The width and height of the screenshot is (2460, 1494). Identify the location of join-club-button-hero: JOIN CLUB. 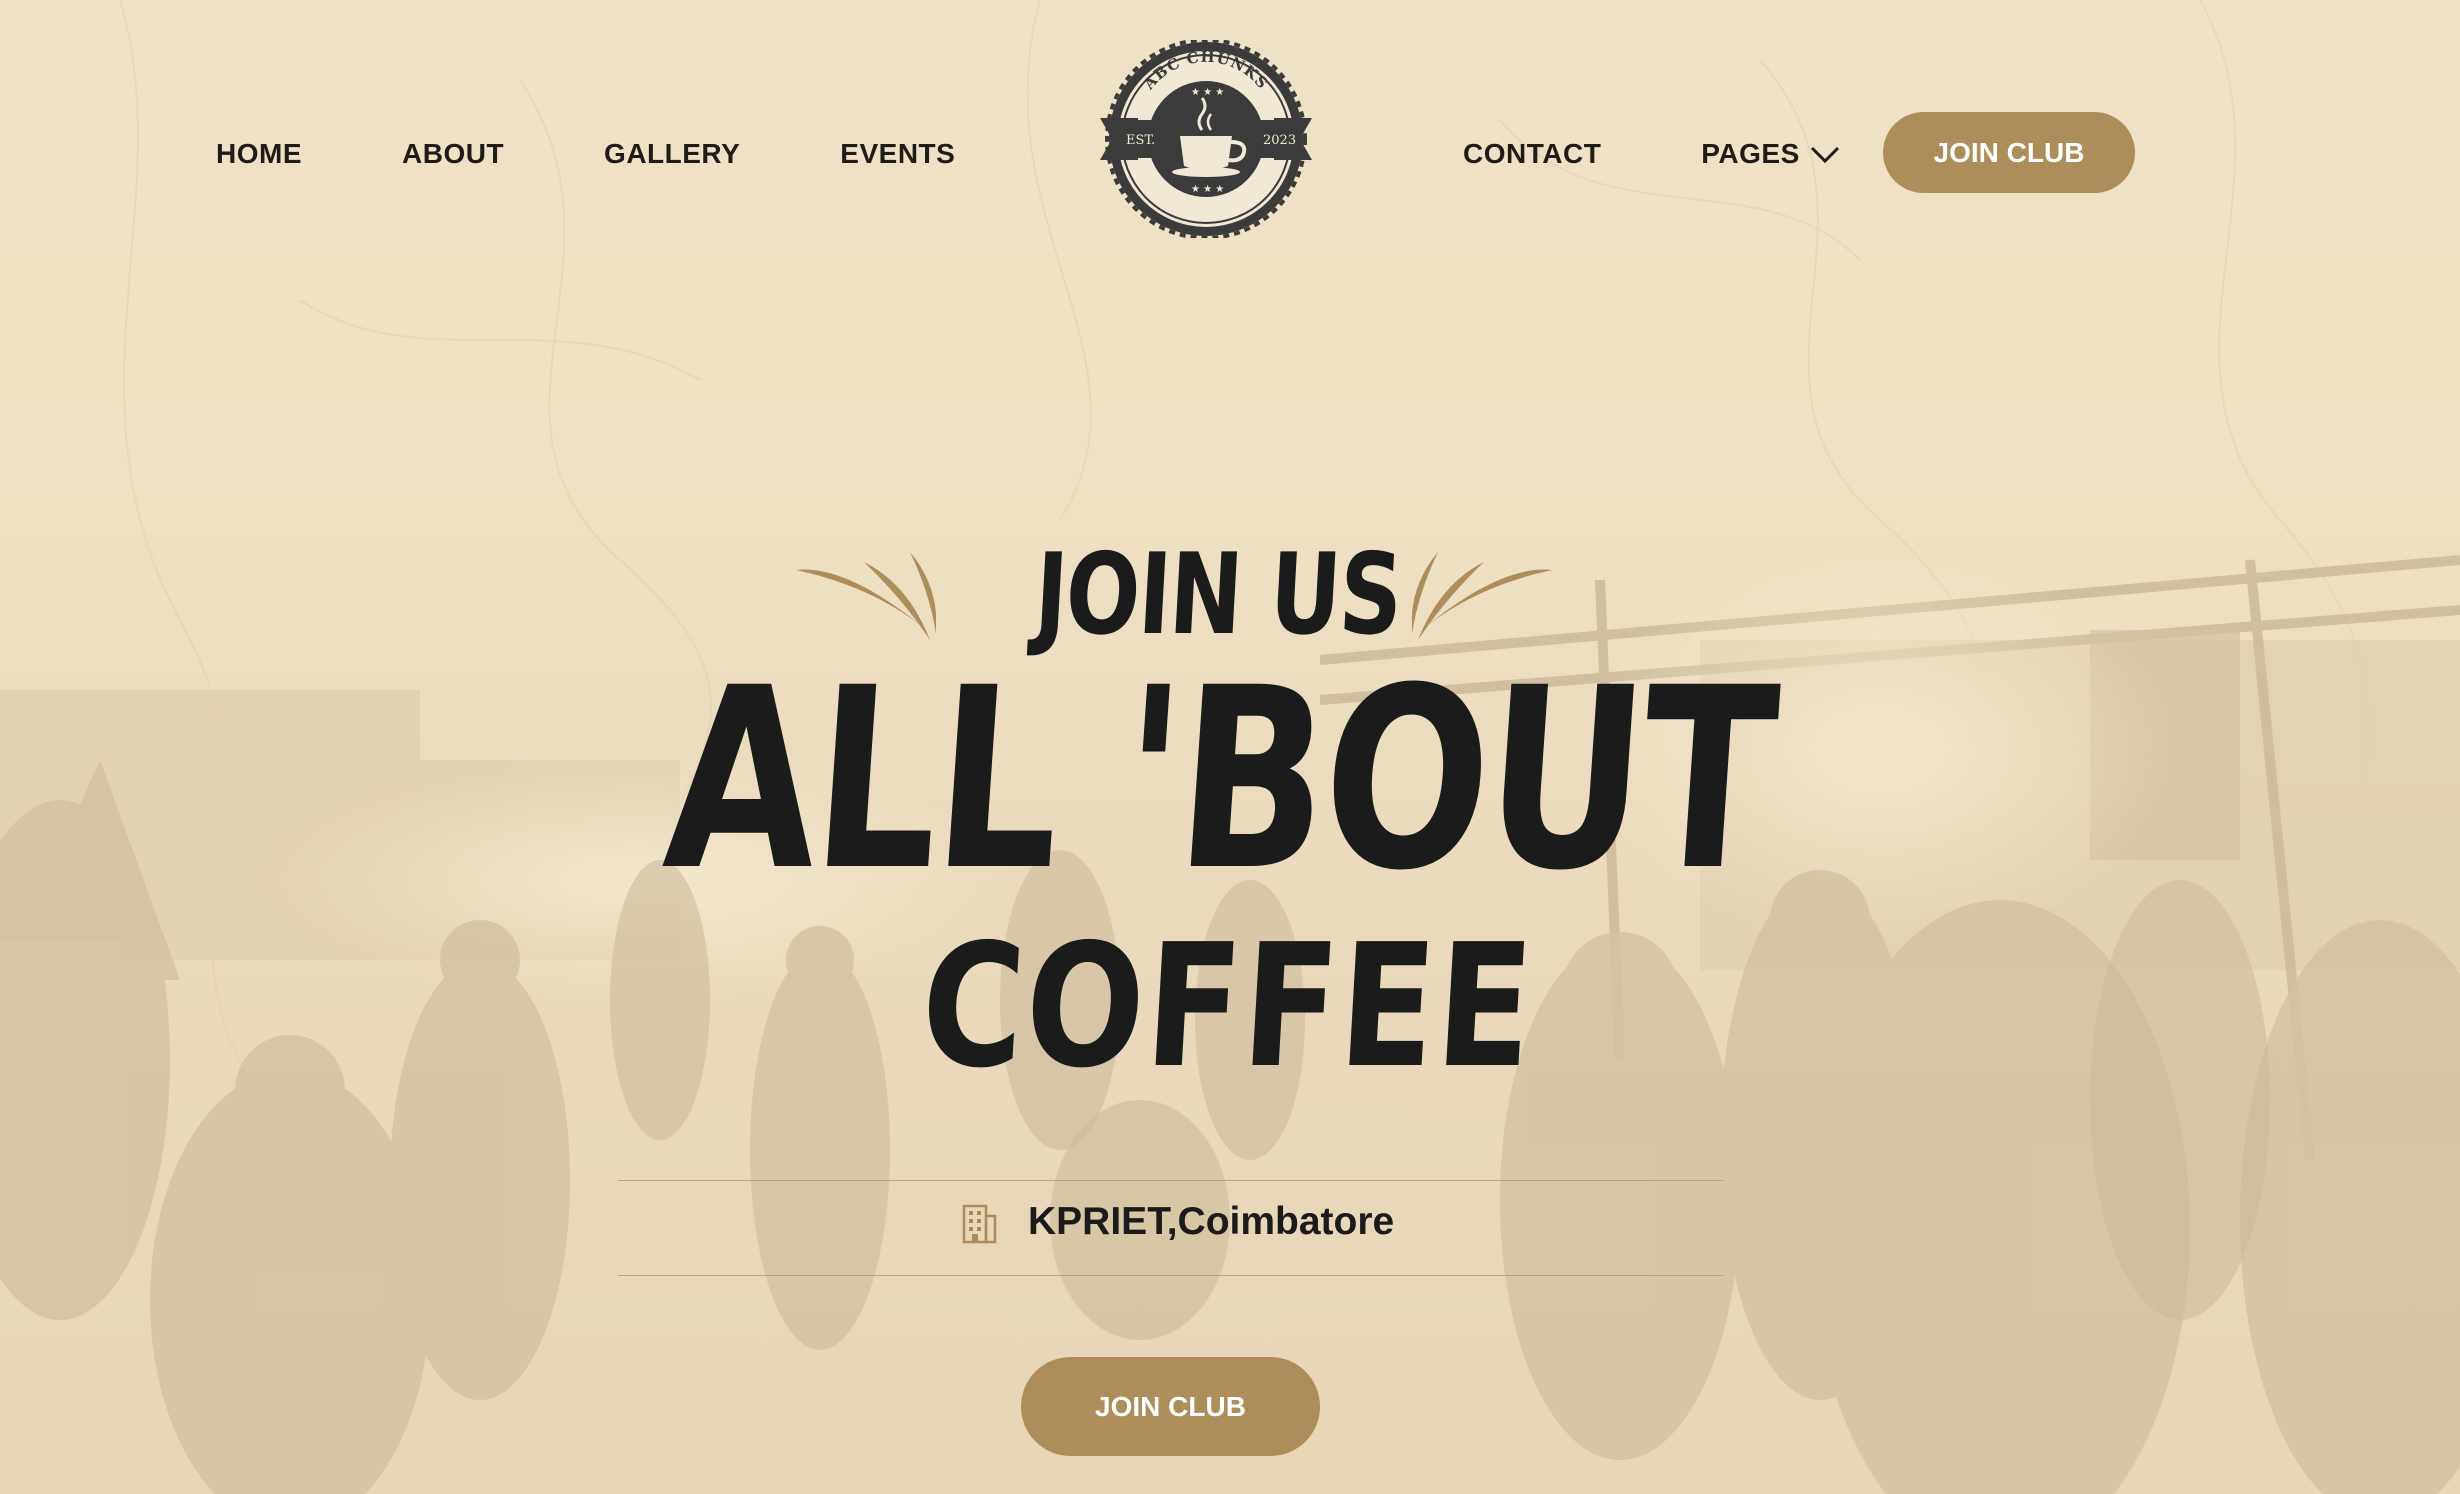
(1170, 1406).